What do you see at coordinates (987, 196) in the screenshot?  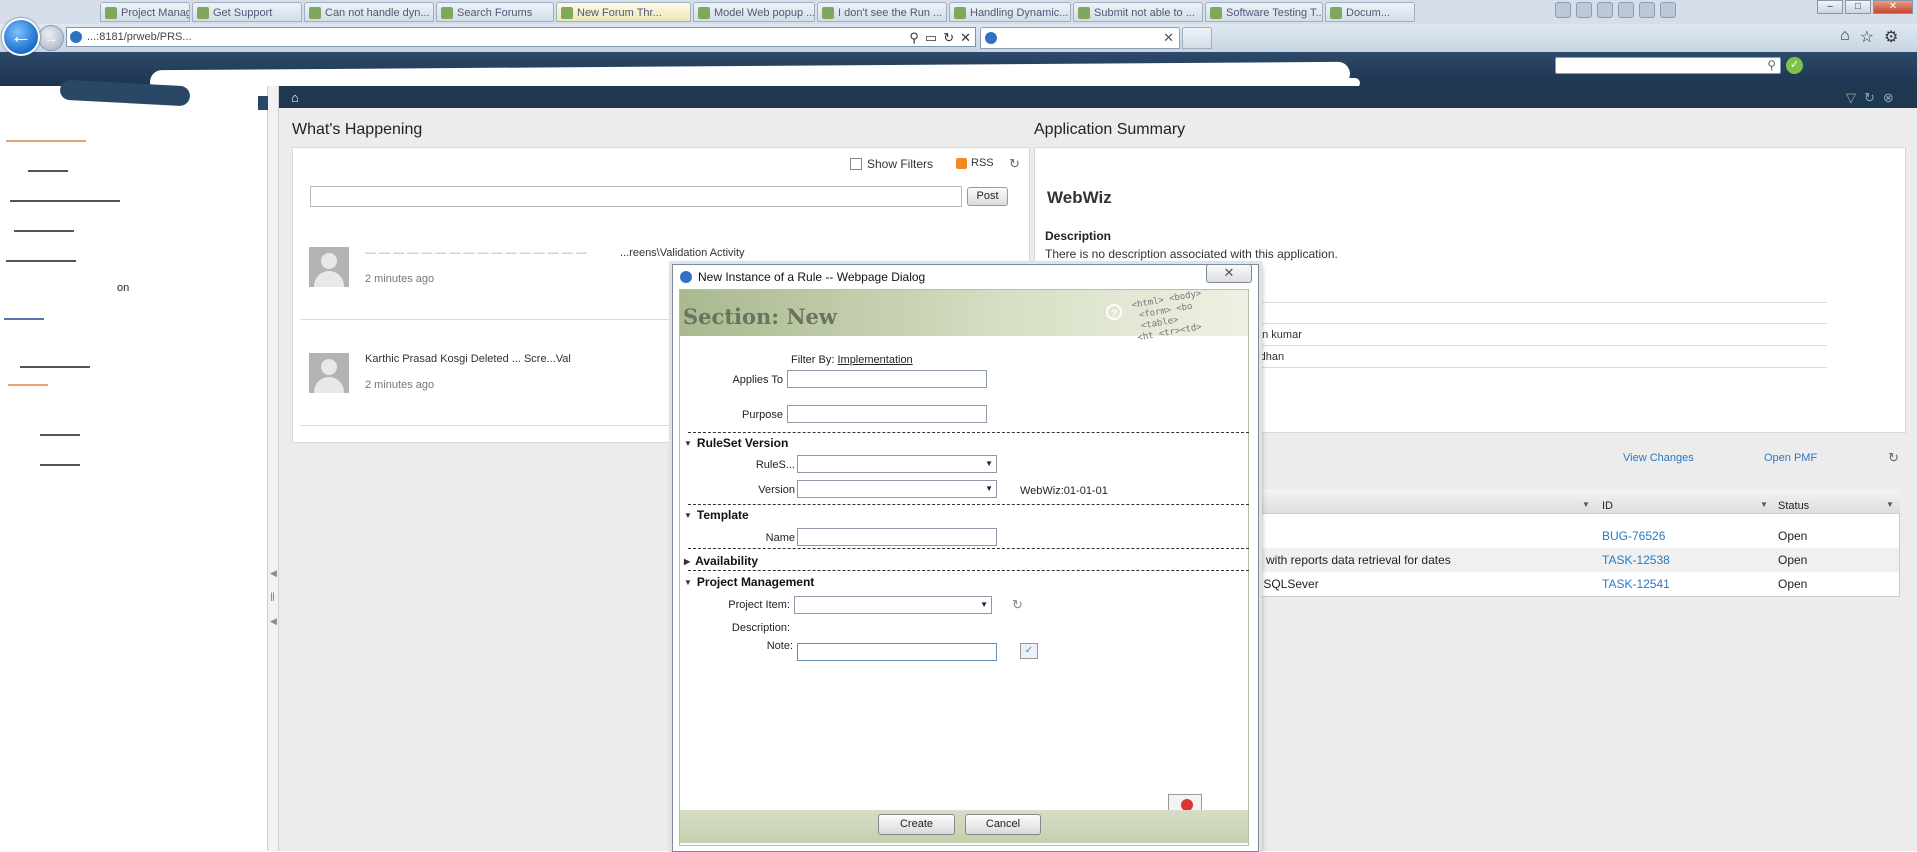 I see `post-button: Post` at bounding box center [987, 196].